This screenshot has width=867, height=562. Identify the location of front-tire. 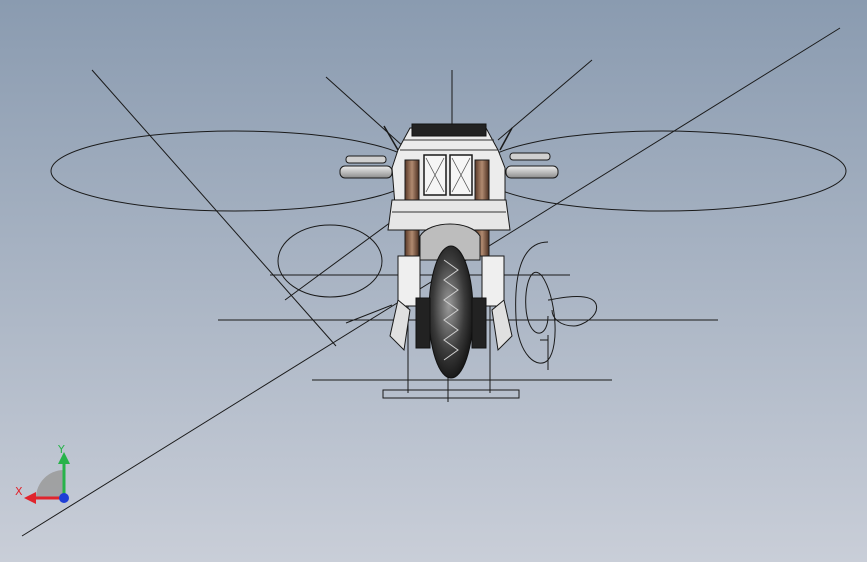
(451, 312).